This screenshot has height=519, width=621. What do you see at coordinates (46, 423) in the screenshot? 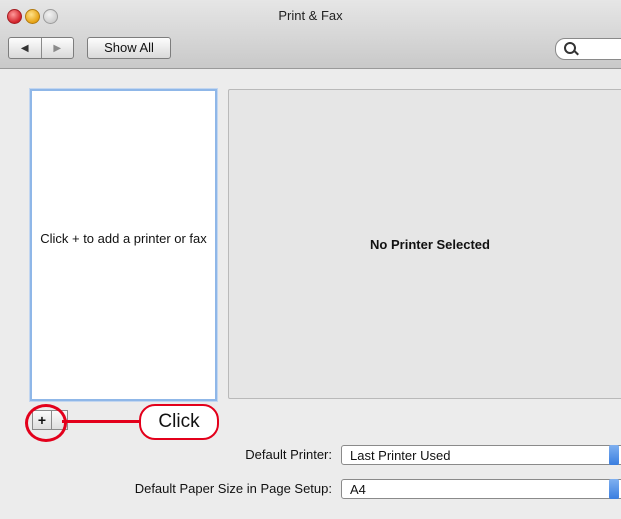
I see `highlight-circle` at bounding box center [46, 423].